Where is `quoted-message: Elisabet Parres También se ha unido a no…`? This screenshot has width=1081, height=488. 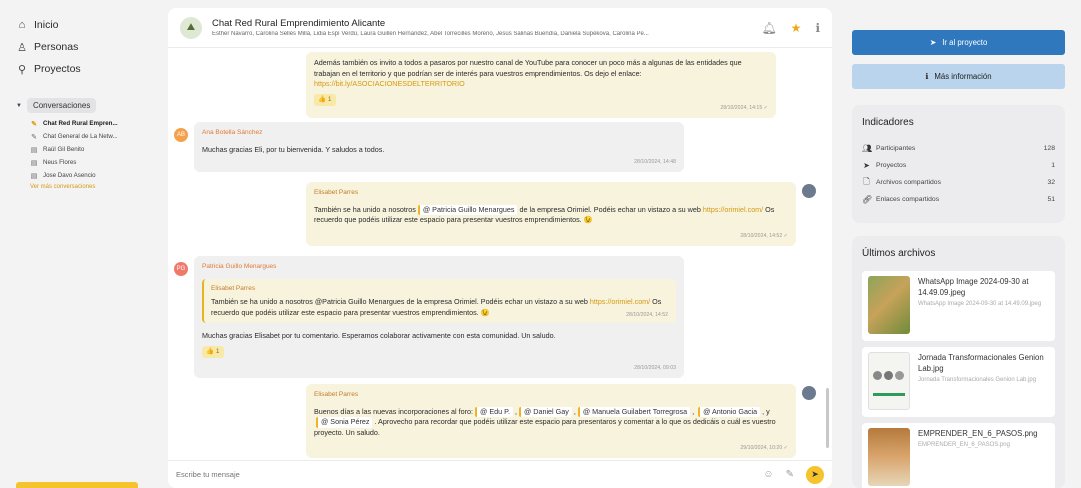
quoted-message: Elisabet Parres También se ha unido a no… is located at coordinates (439, 300).